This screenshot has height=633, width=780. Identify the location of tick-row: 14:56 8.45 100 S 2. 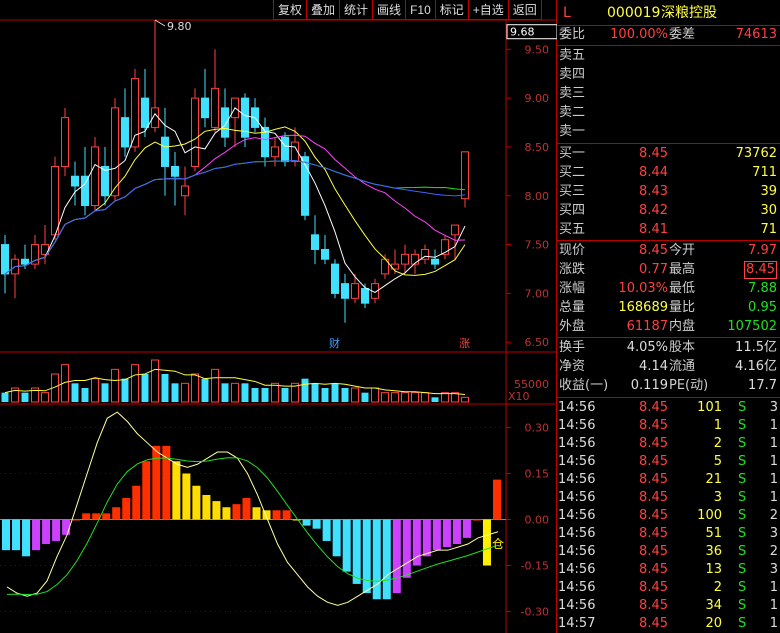
(668, 515).